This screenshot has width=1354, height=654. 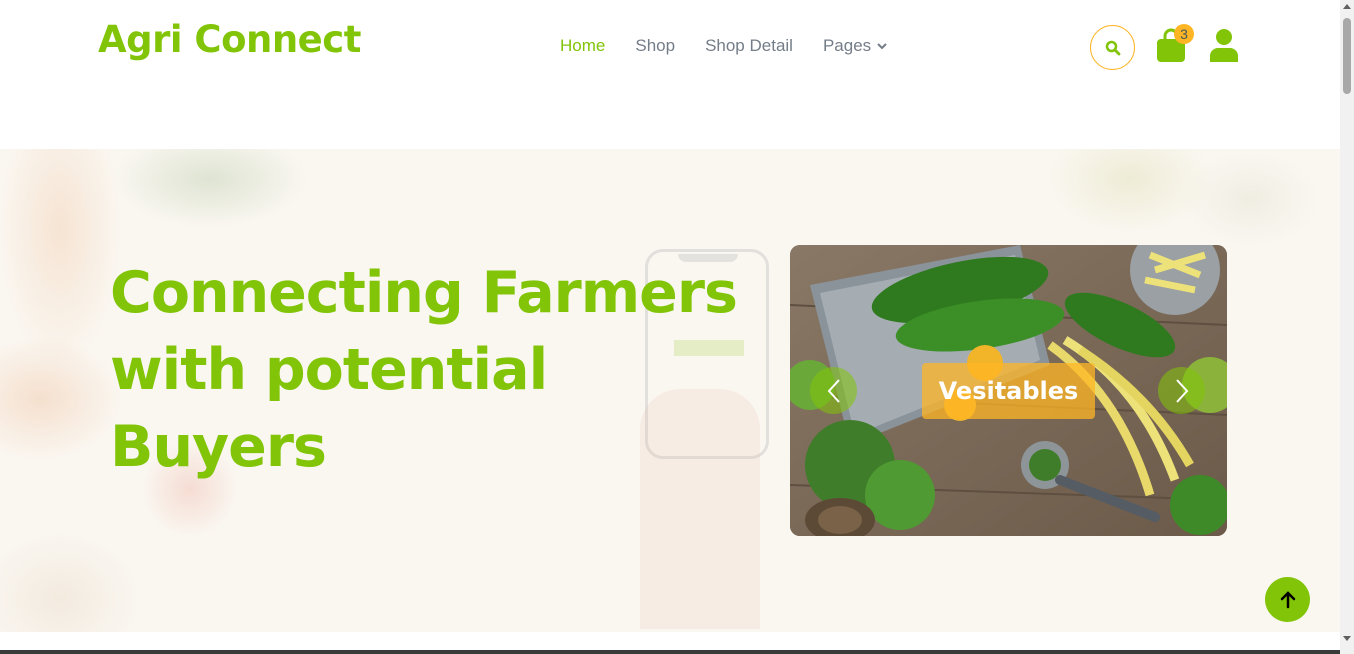 I want to click on scrollbar-thumb, so click(x=1347, y=56).